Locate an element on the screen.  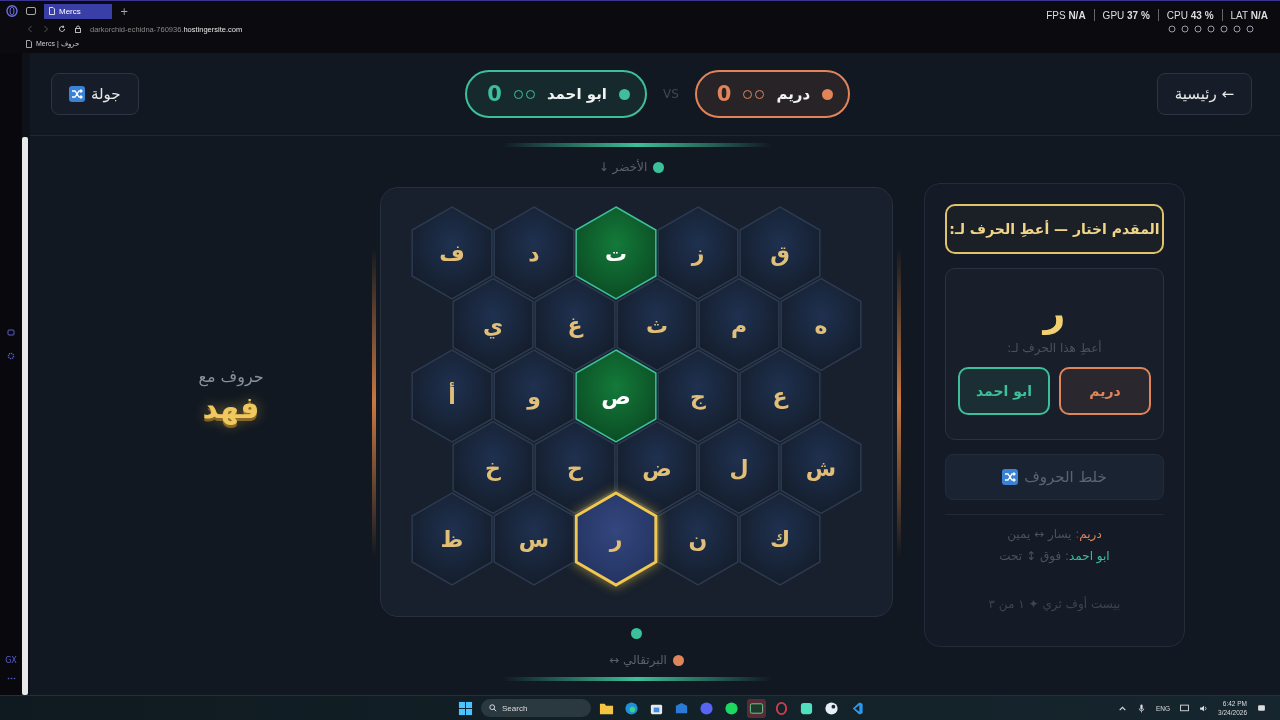
hex-cell: ش is located at coordinates (821, 467).